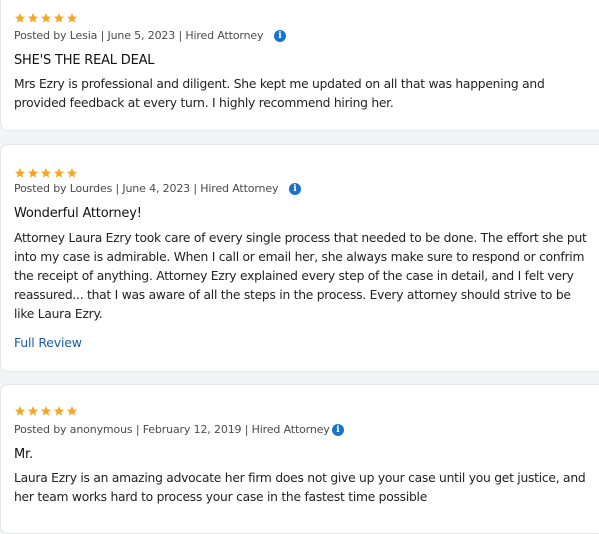  What do you see at coordinates (48, 342) in the screenshot?
I see `full-review-link: Full Review` at bounding box center [48, 342].